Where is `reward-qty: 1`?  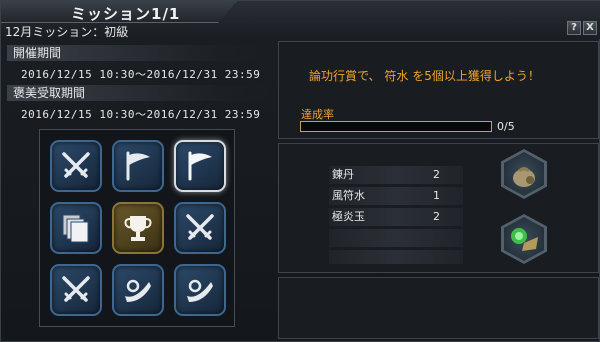
reward-qty: 1 is located at coordinates (436, 195).